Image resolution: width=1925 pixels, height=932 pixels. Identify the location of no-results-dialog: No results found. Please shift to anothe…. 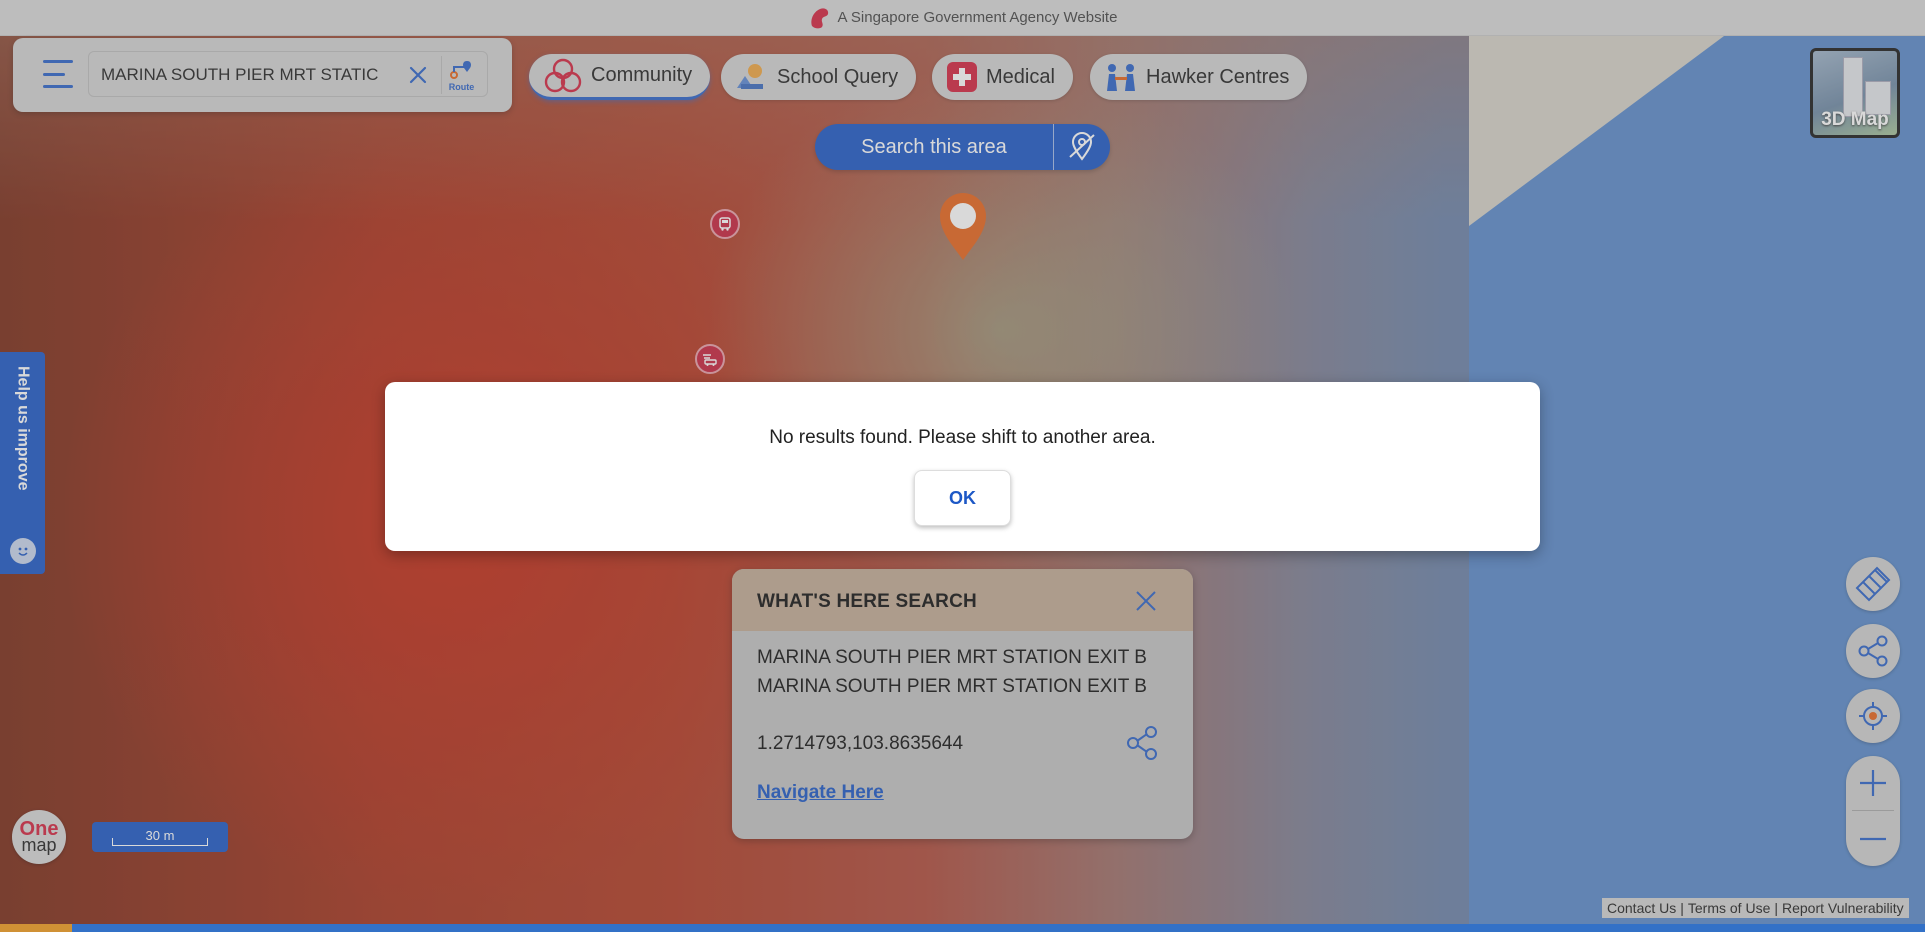
(962, 466).